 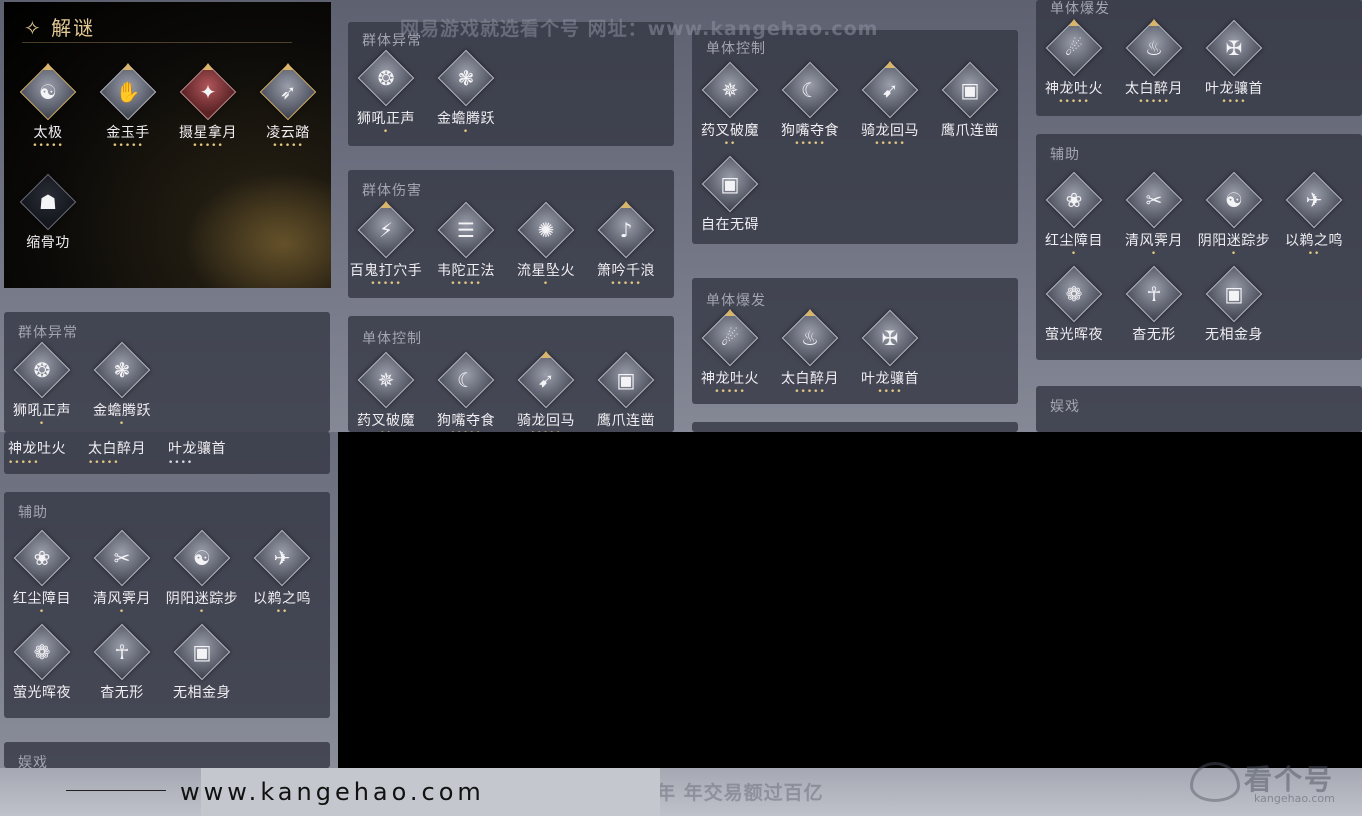 What do you see at coordinates (48, 243) in the screenshot?
I see `skill-name: 缩骨功` at bounding box center [48, 243].